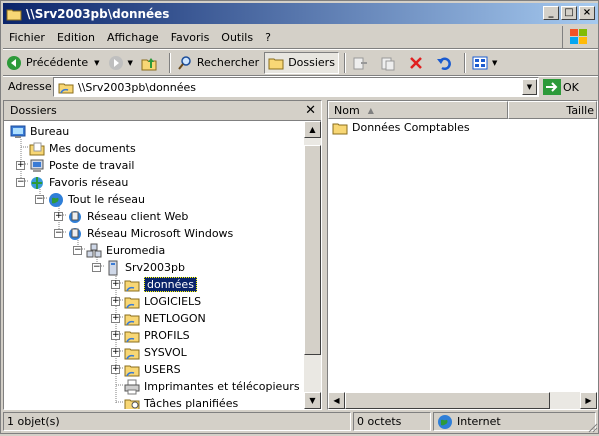 The width and height of the screenshot is (599, 436). Describe the element at coordinates (561, 87) in the screenshot. I see `go-button: OK` at that location.